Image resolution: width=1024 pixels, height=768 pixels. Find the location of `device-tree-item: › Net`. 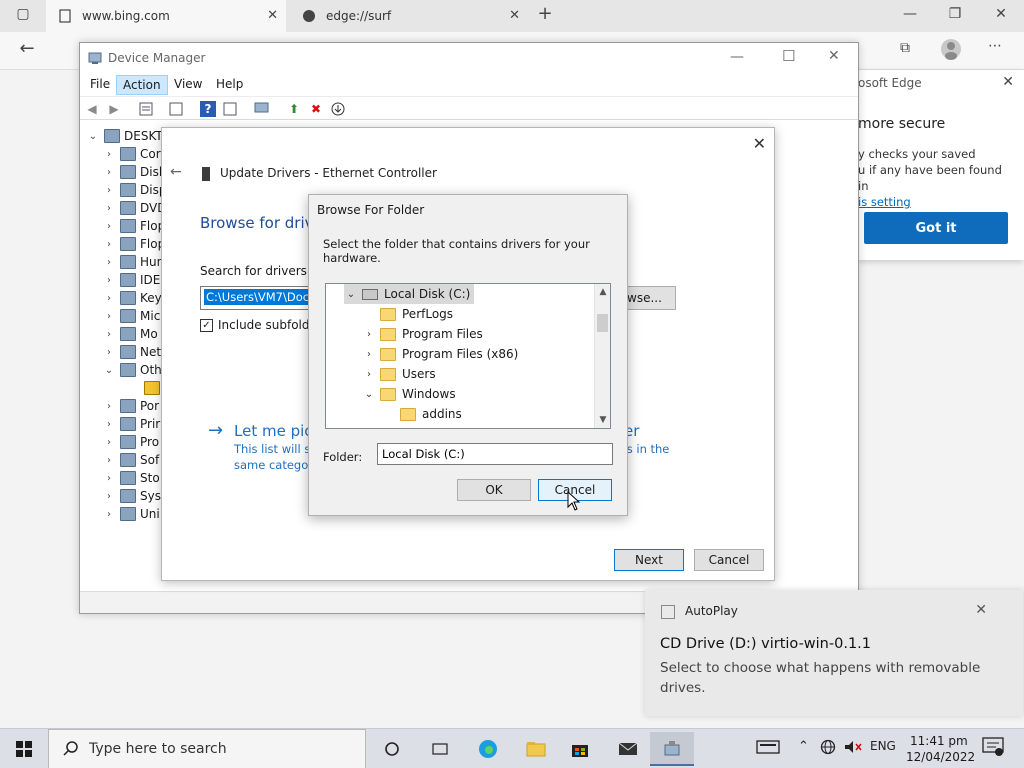

device-tree-item: › Net is located at coordinates (131, 352).